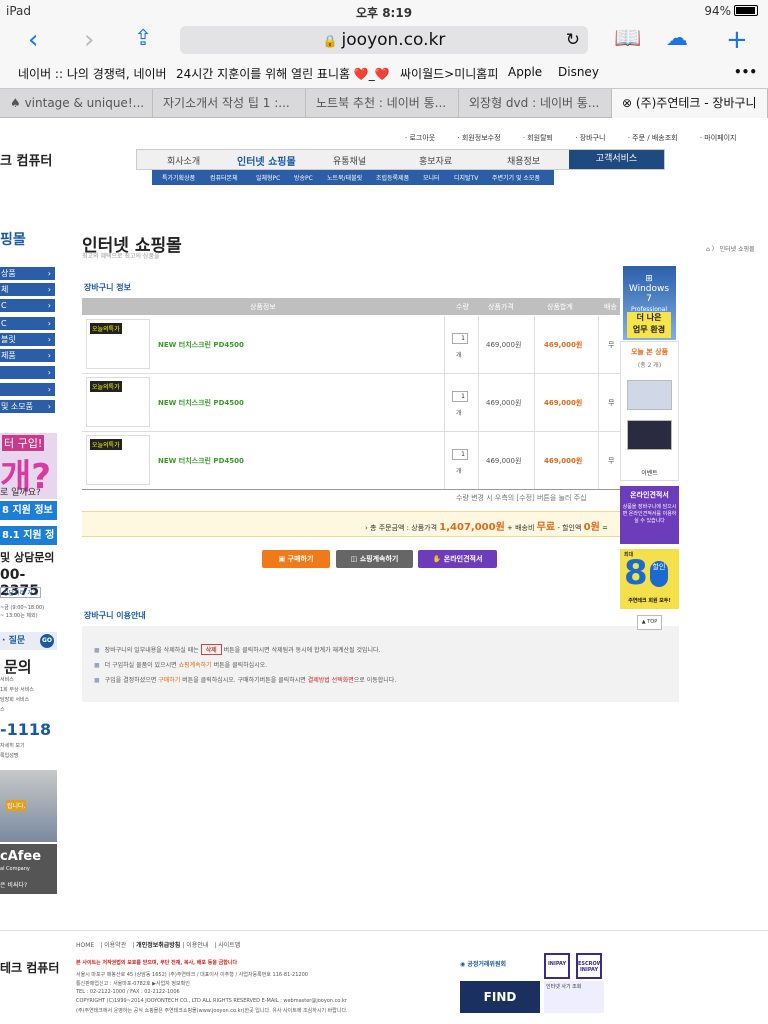 Image resolution: width=768 pixels, height=1024 pixels. I want to click on footer-guide-link: 이용안내, so click(197, 945).